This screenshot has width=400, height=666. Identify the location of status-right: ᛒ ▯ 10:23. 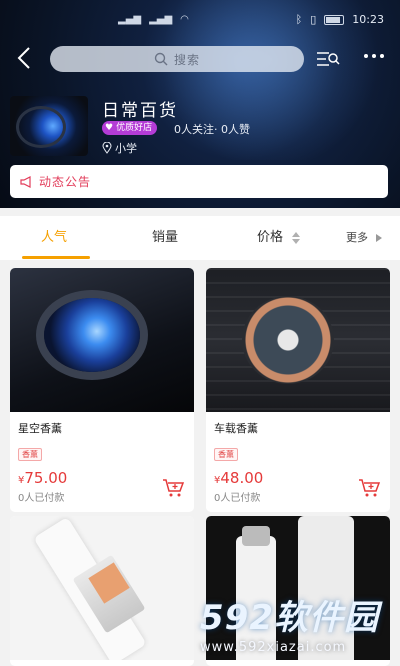
(340, 19).